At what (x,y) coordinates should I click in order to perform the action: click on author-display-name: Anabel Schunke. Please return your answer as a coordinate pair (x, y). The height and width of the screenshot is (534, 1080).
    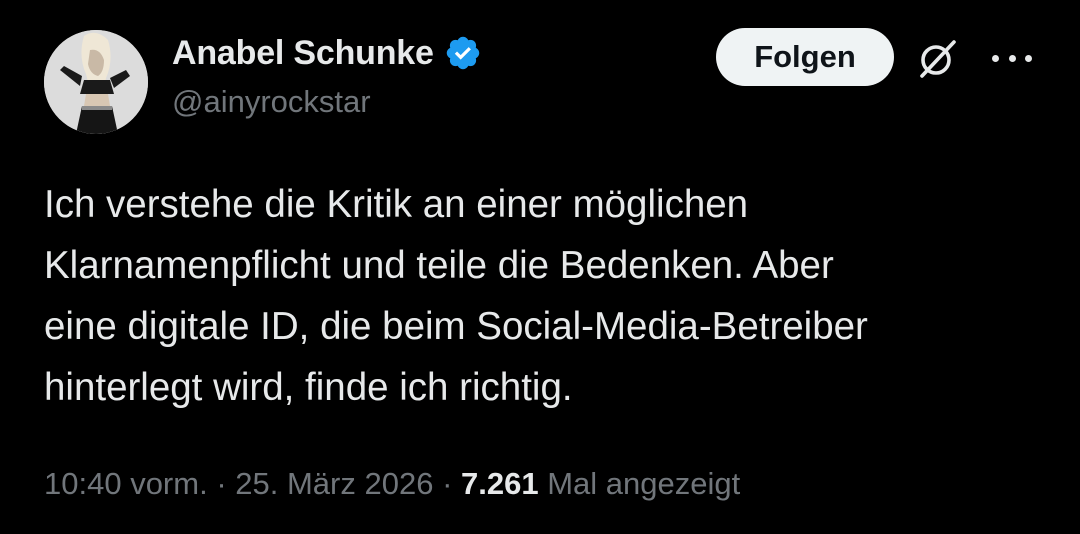
    Looking at the image, I should click on (303, 53).